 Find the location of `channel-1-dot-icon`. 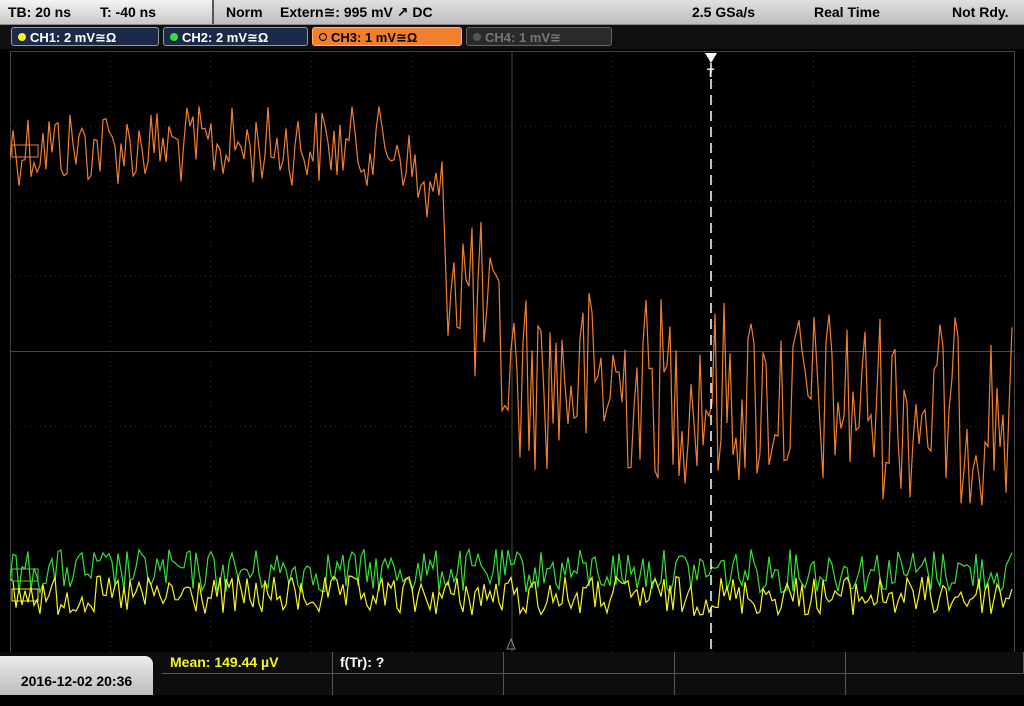

channel-1-dot-icon is located at coordinates (22, 37).